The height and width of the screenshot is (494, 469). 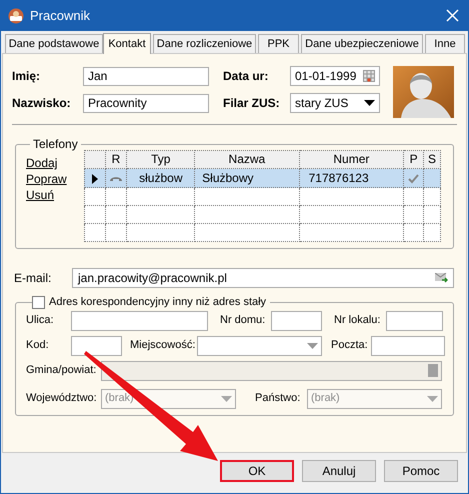 I want to click on tab: Inne, so click(x=445, y=43).